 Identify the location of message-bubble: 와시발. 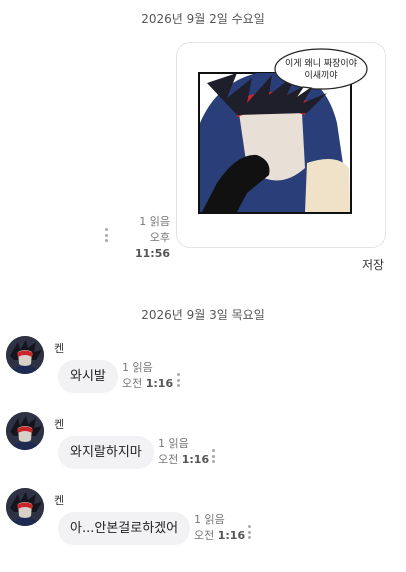
(88, 376).